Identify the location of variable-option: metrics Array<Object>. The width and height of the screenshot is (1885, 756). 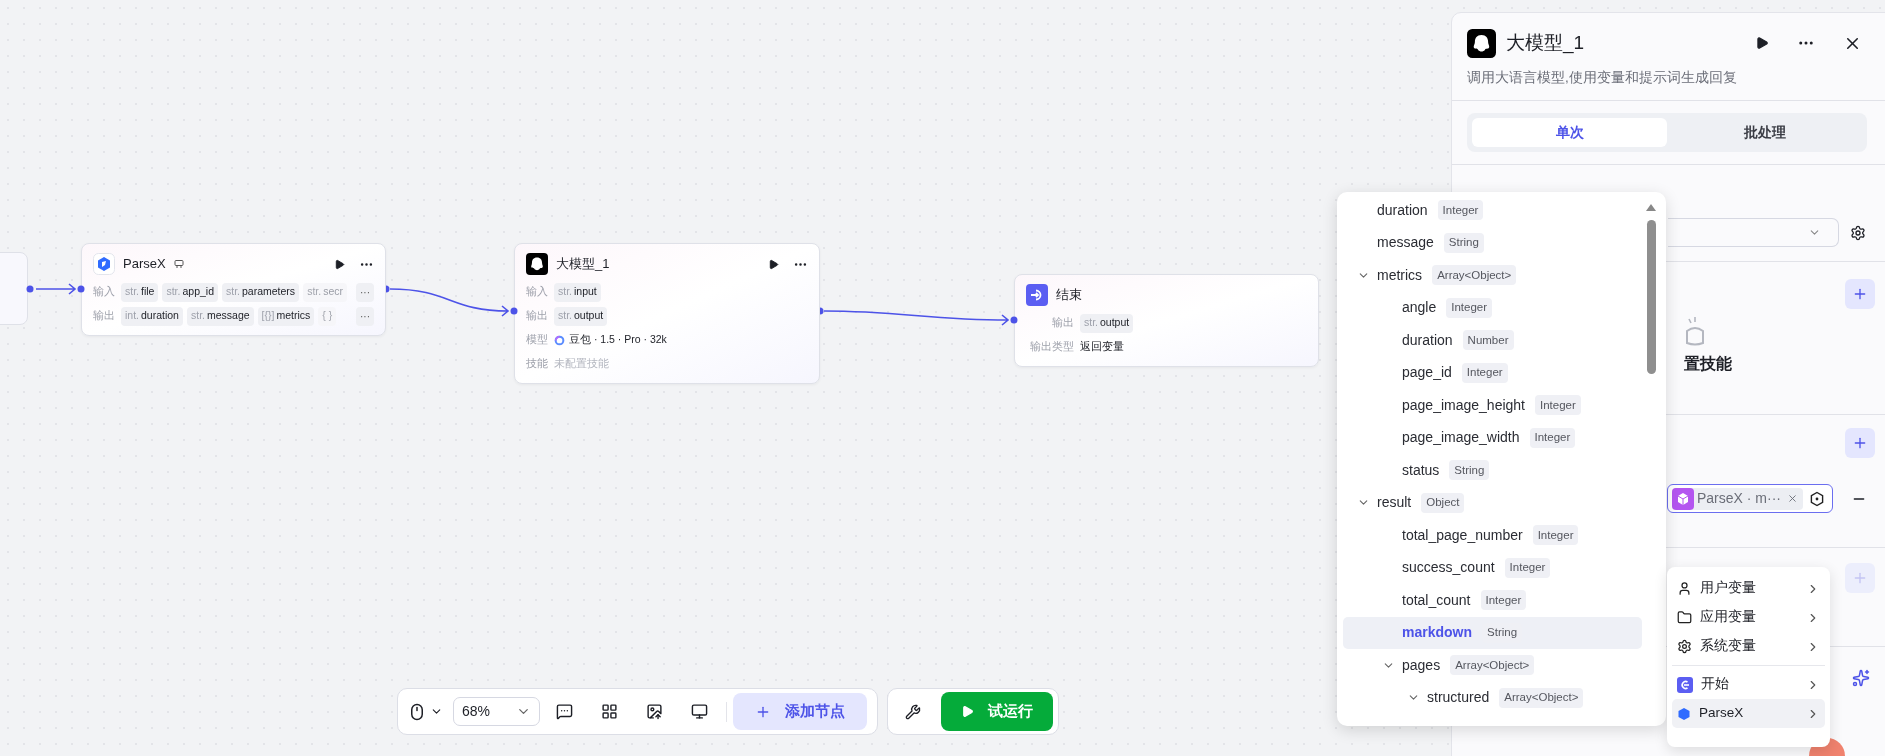
(1492, 275).